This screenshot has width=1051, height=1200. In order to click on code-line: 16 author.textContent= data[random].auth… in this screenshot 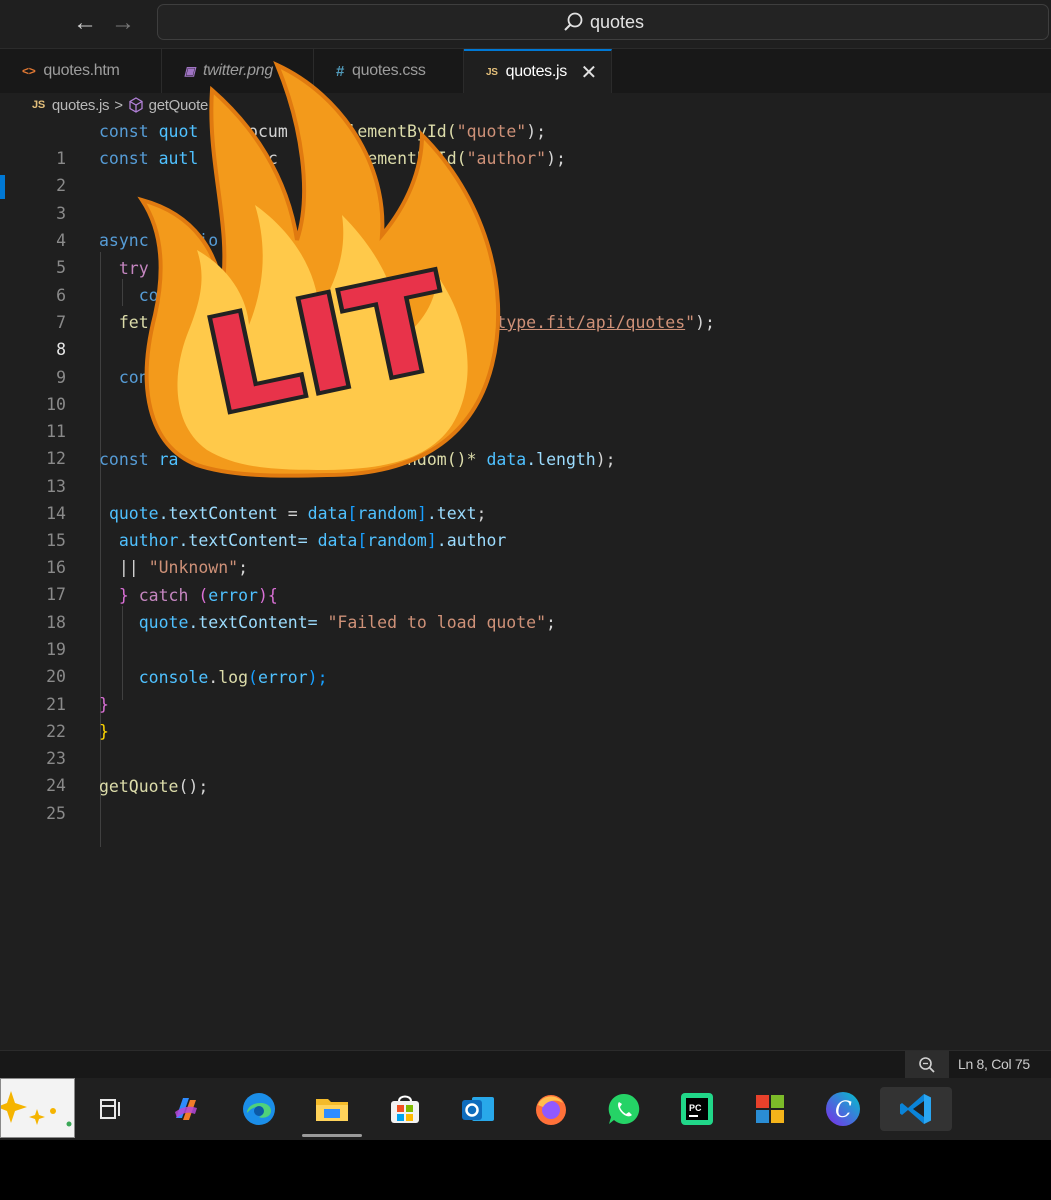, I will do `click(525, 552)`.